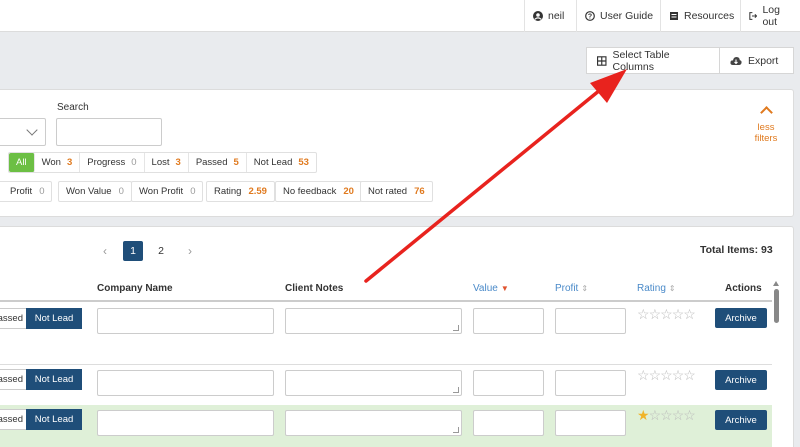 This screenshot has width=800, height=447. I want to click on stat-won-value: Won Value 0, so click(95, 191).